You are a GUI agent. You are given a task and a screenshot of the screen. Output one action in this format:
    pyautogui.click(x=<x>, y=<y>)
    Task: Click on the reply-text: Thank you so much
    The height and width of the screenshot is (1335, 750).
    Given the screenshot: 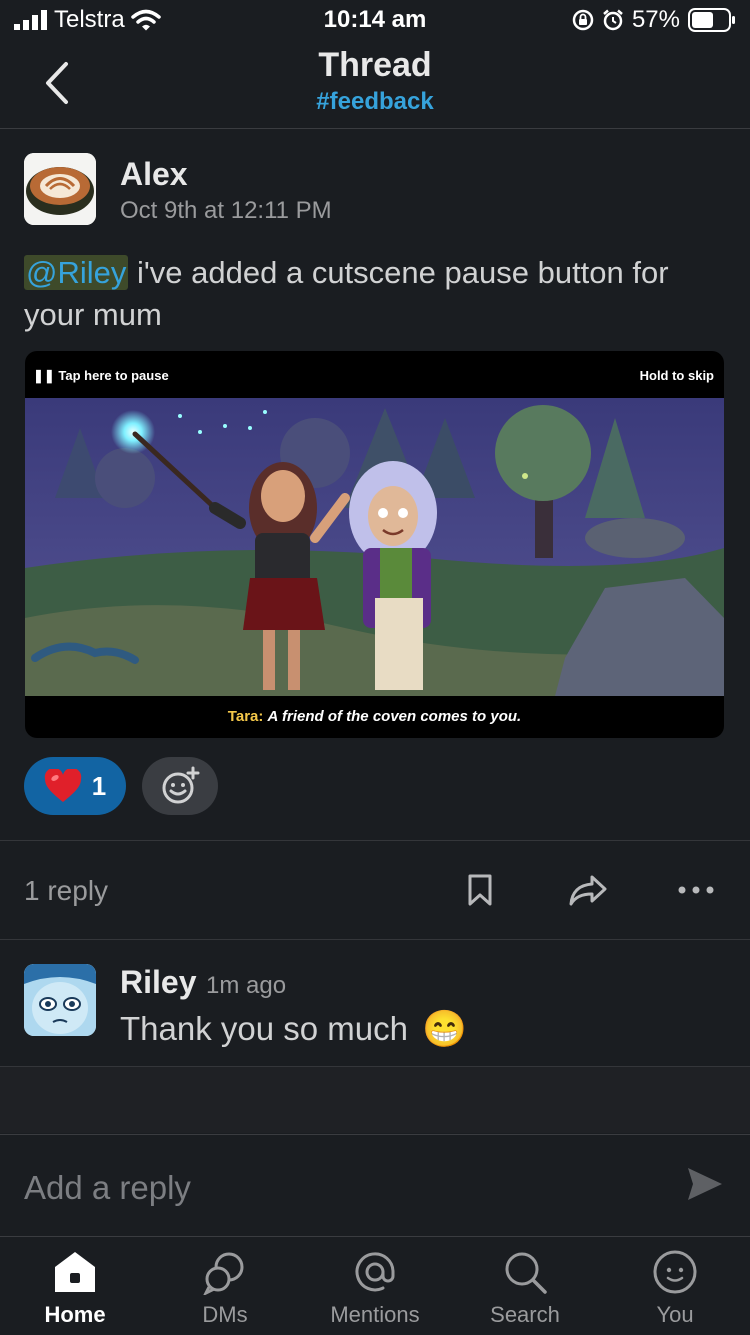 What is the action you would take?
    pyautogui.click(x=264, y=1028)
    